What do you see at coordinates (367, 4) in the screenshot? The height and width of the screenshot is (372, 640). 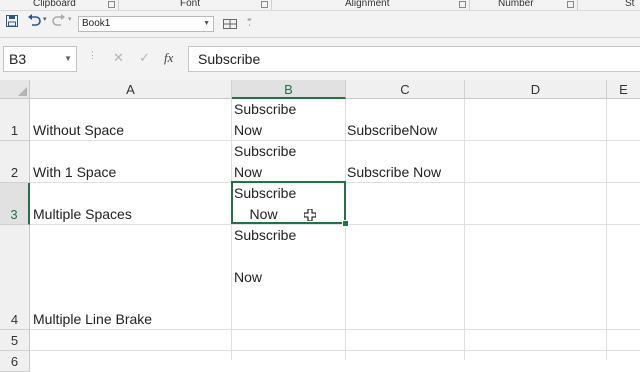 I see `alignment-group-label: Alignment` at bounding box center [367, 4].